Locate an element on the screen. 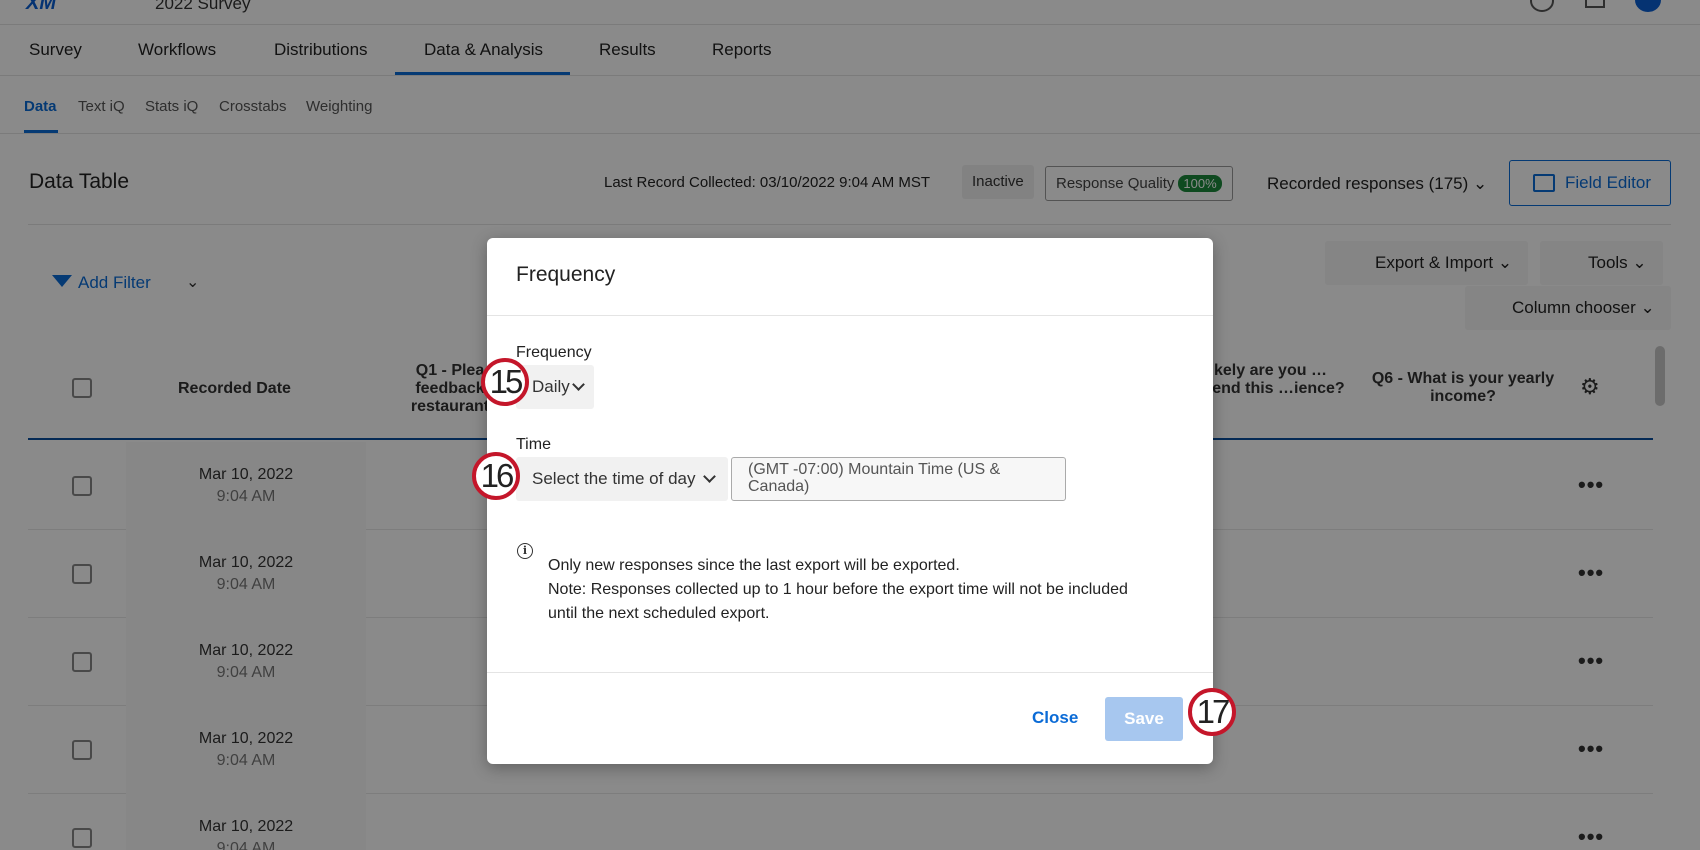 The image size is (1700, 850). time-of-day-select: Select the time of day is located at coordinates (622, 479).